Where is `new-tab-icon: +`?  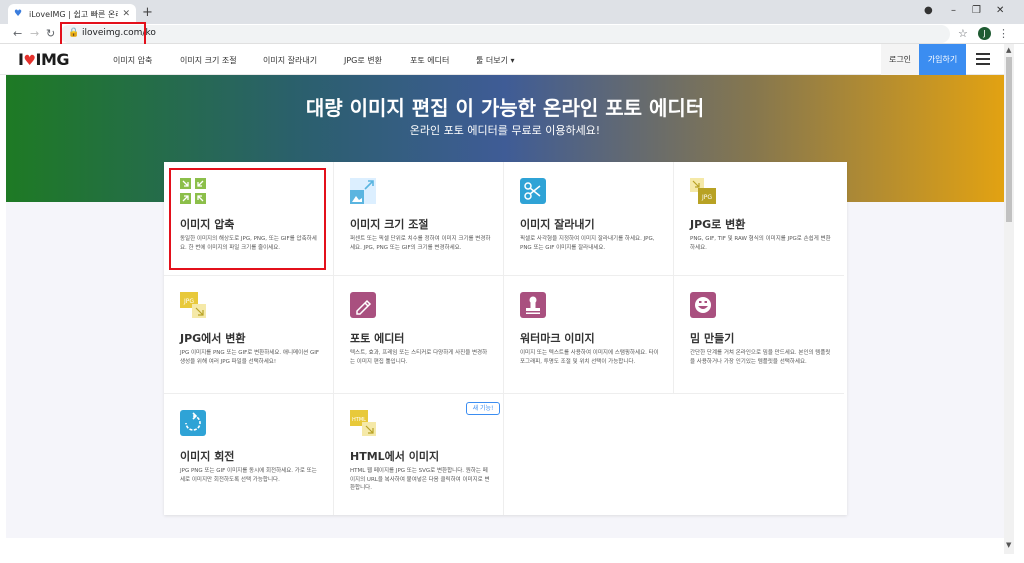 new-tab-icon: + is located at coordinates (147, 12).